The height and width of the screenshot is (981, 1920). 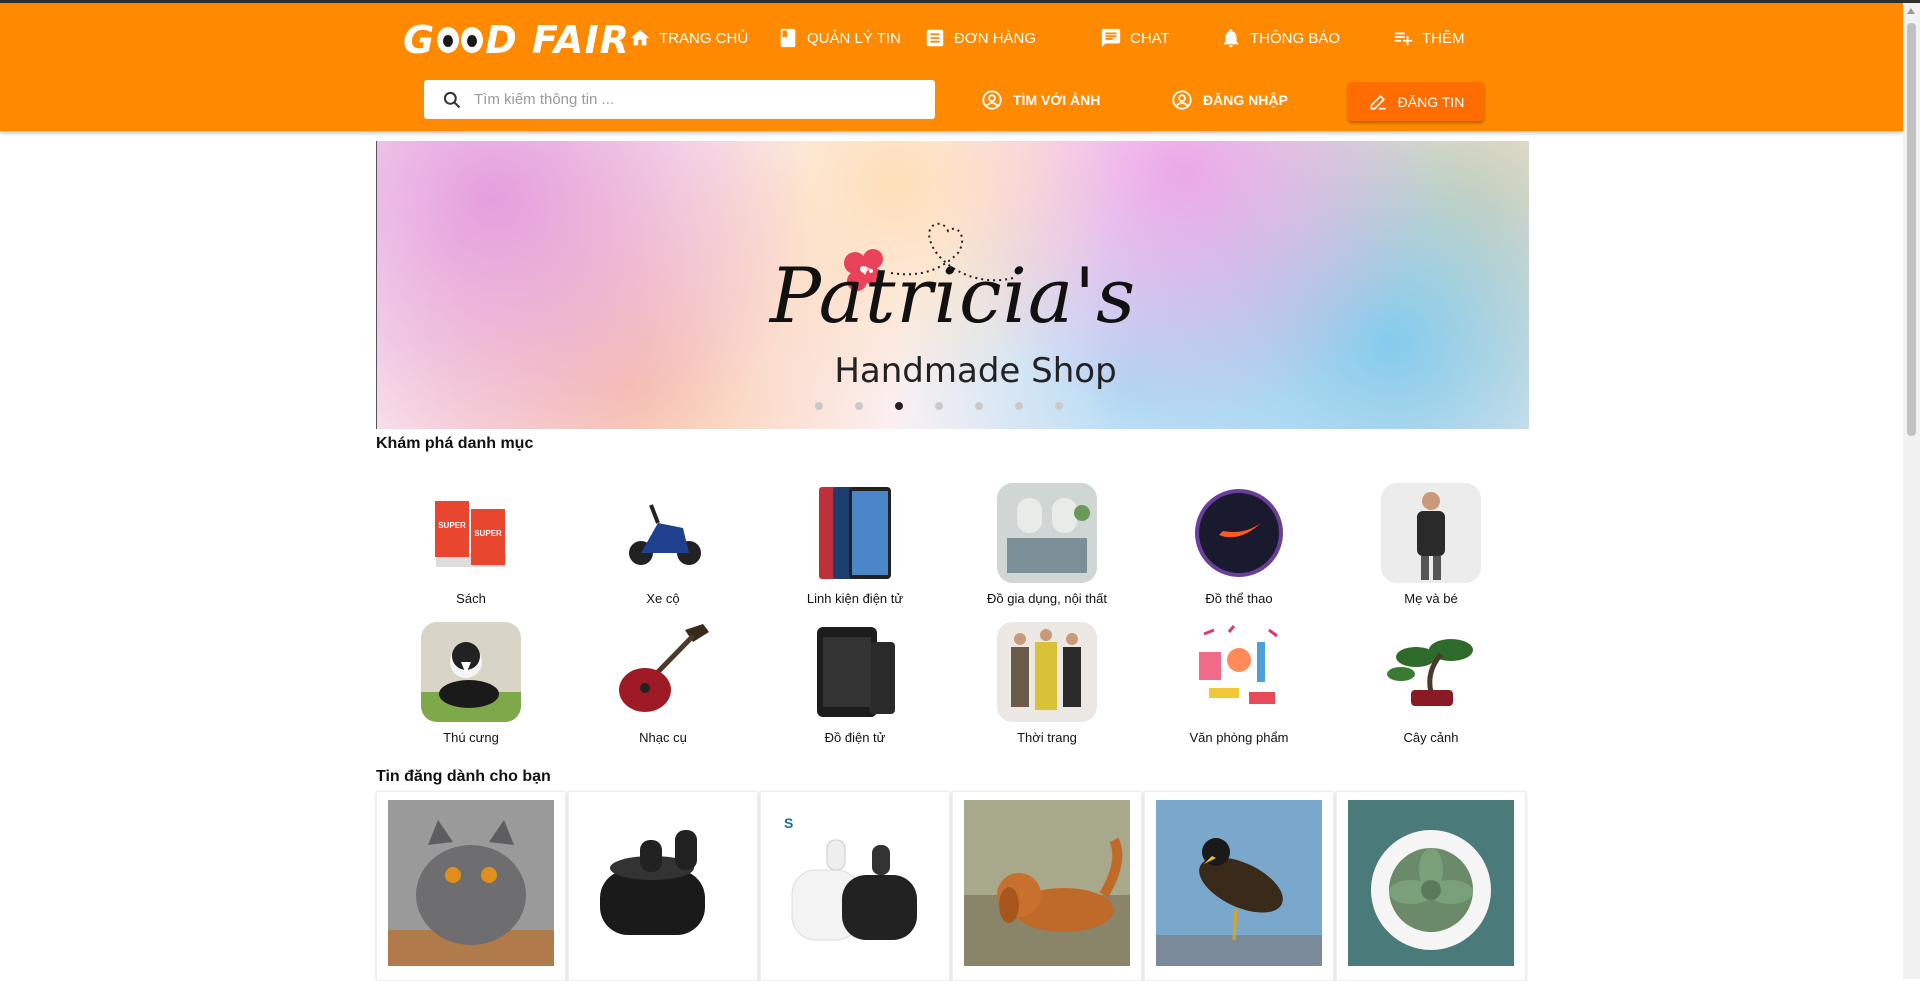 I want to click on bird-photo-image, so click(x=1239, y=883).